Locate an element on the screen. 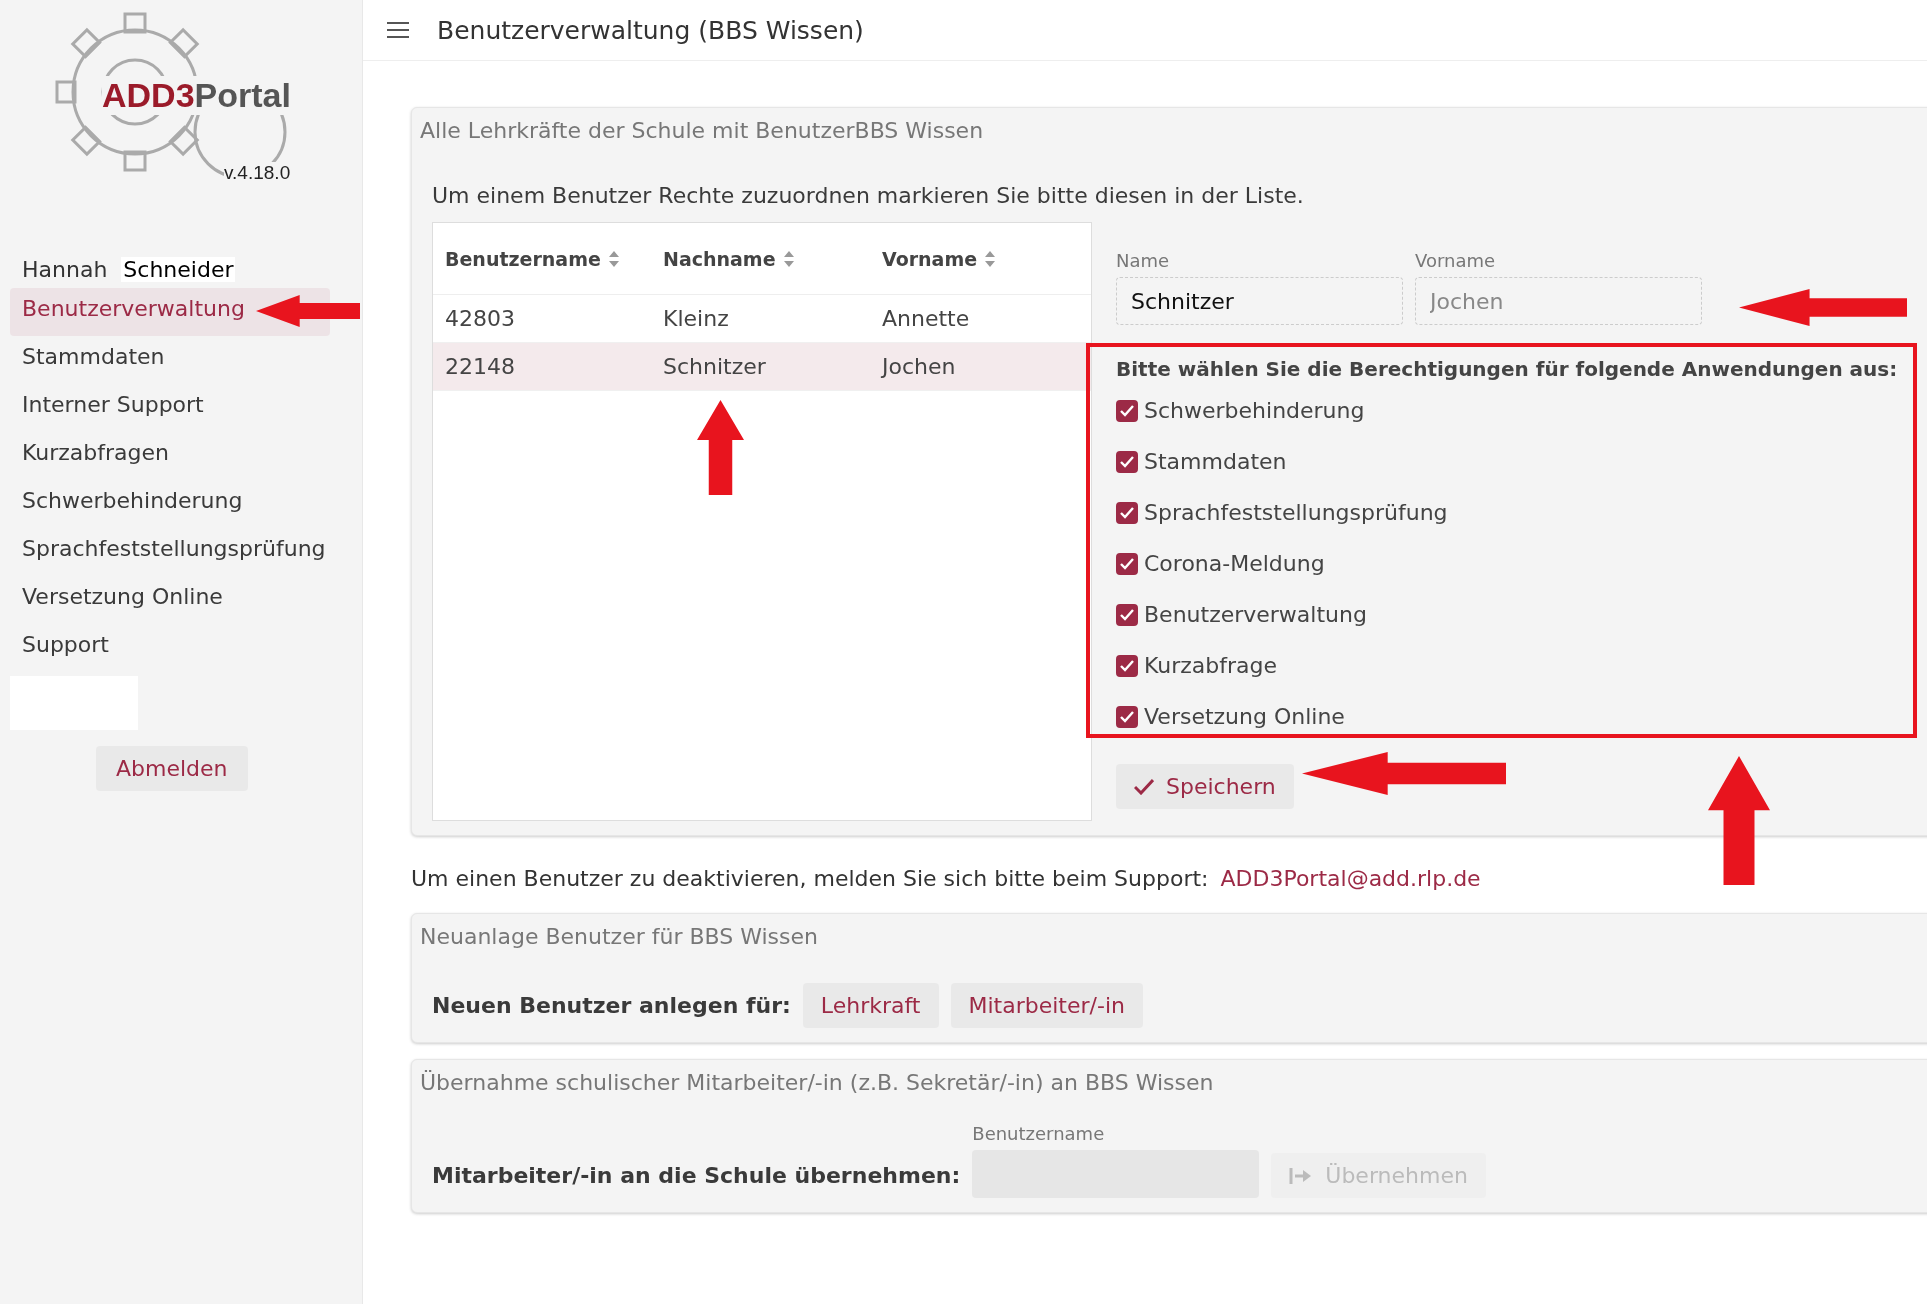 The height and width of the screenshot is (1304, 1927). checkbox-label: Benutzerverwaltung is located at coordinates (1255, 614).